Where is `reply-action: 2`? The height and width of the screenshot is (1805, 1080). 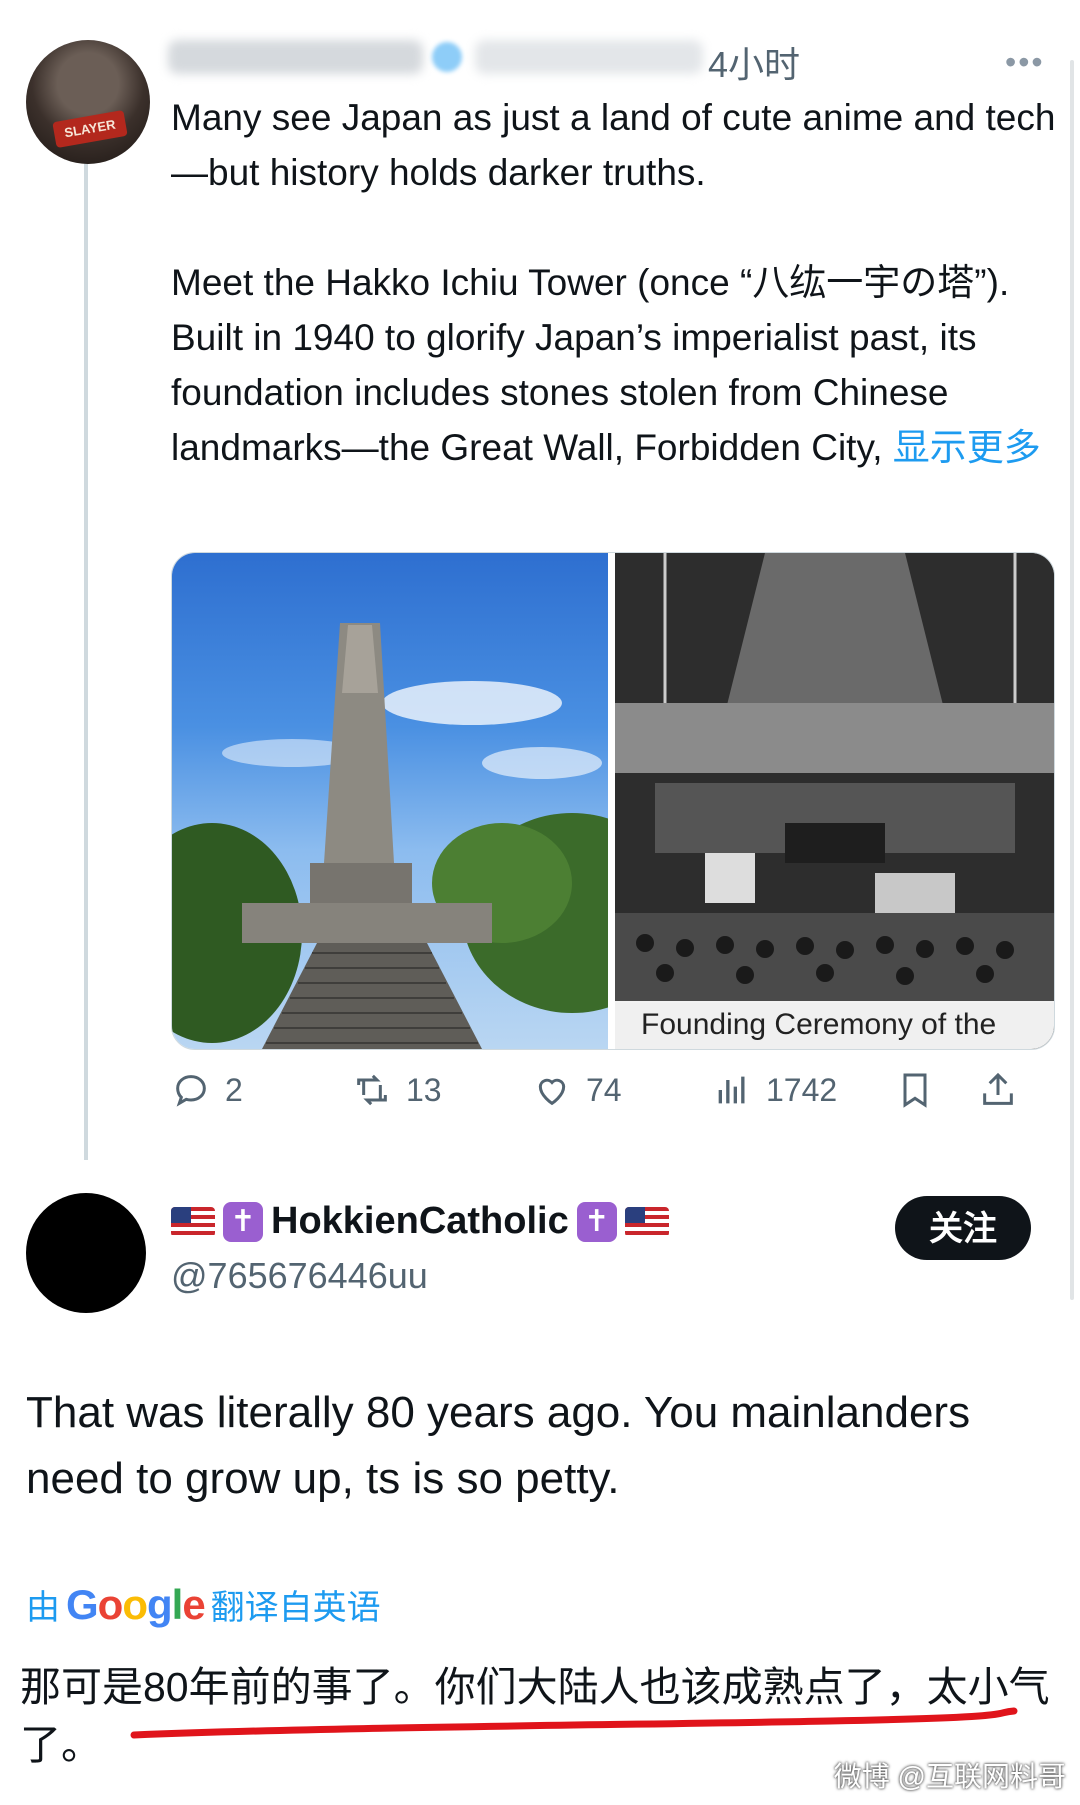
reply-action: 2 is located at coordinates (207, 1090).